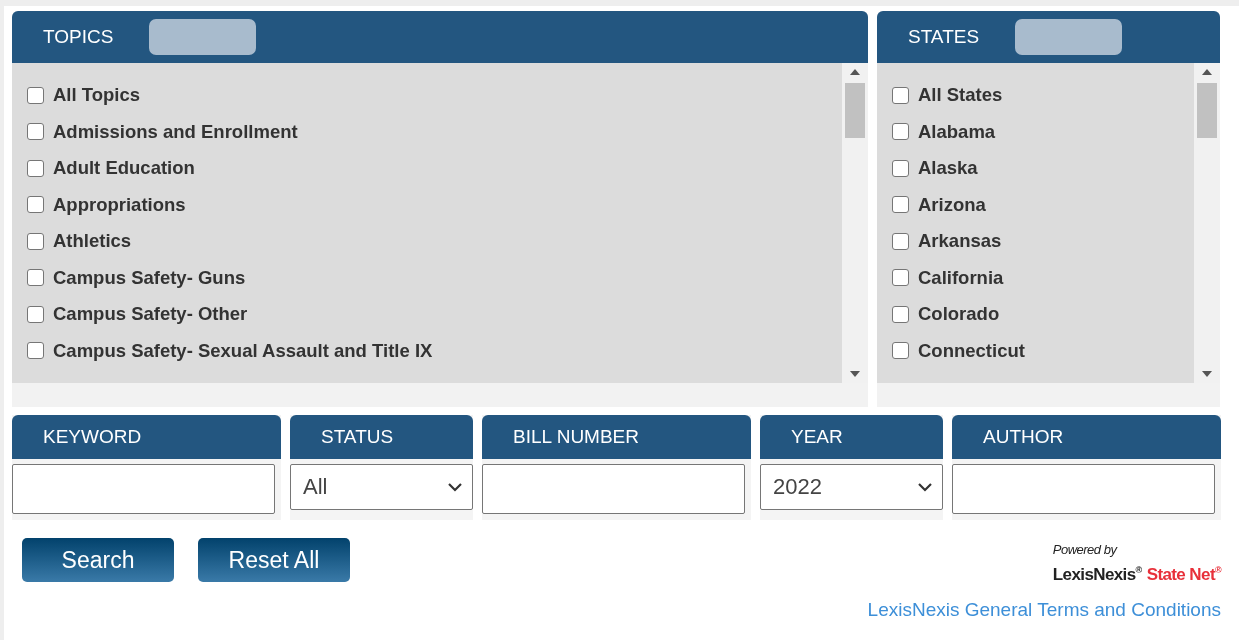 The width and height of the screenshot is (1239, 640). I want to click on field-header: AUTHOR, so click(1086, 437).